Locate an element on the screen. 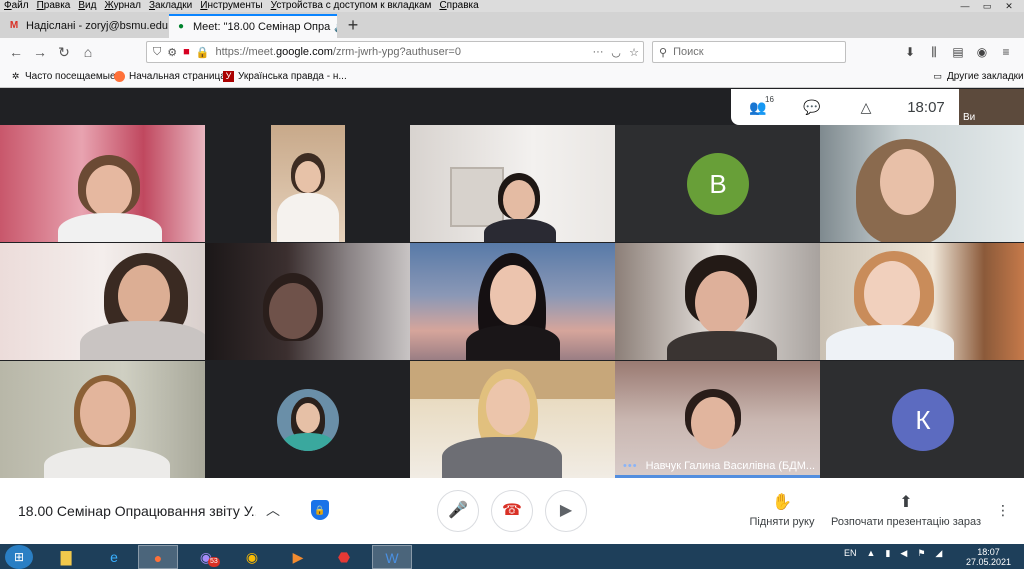 The height and width of the screenshot is (569, 1024). url-suffix: /zrm-jwrh-ypg?authuser=0 is located at coordinates (396, 52).